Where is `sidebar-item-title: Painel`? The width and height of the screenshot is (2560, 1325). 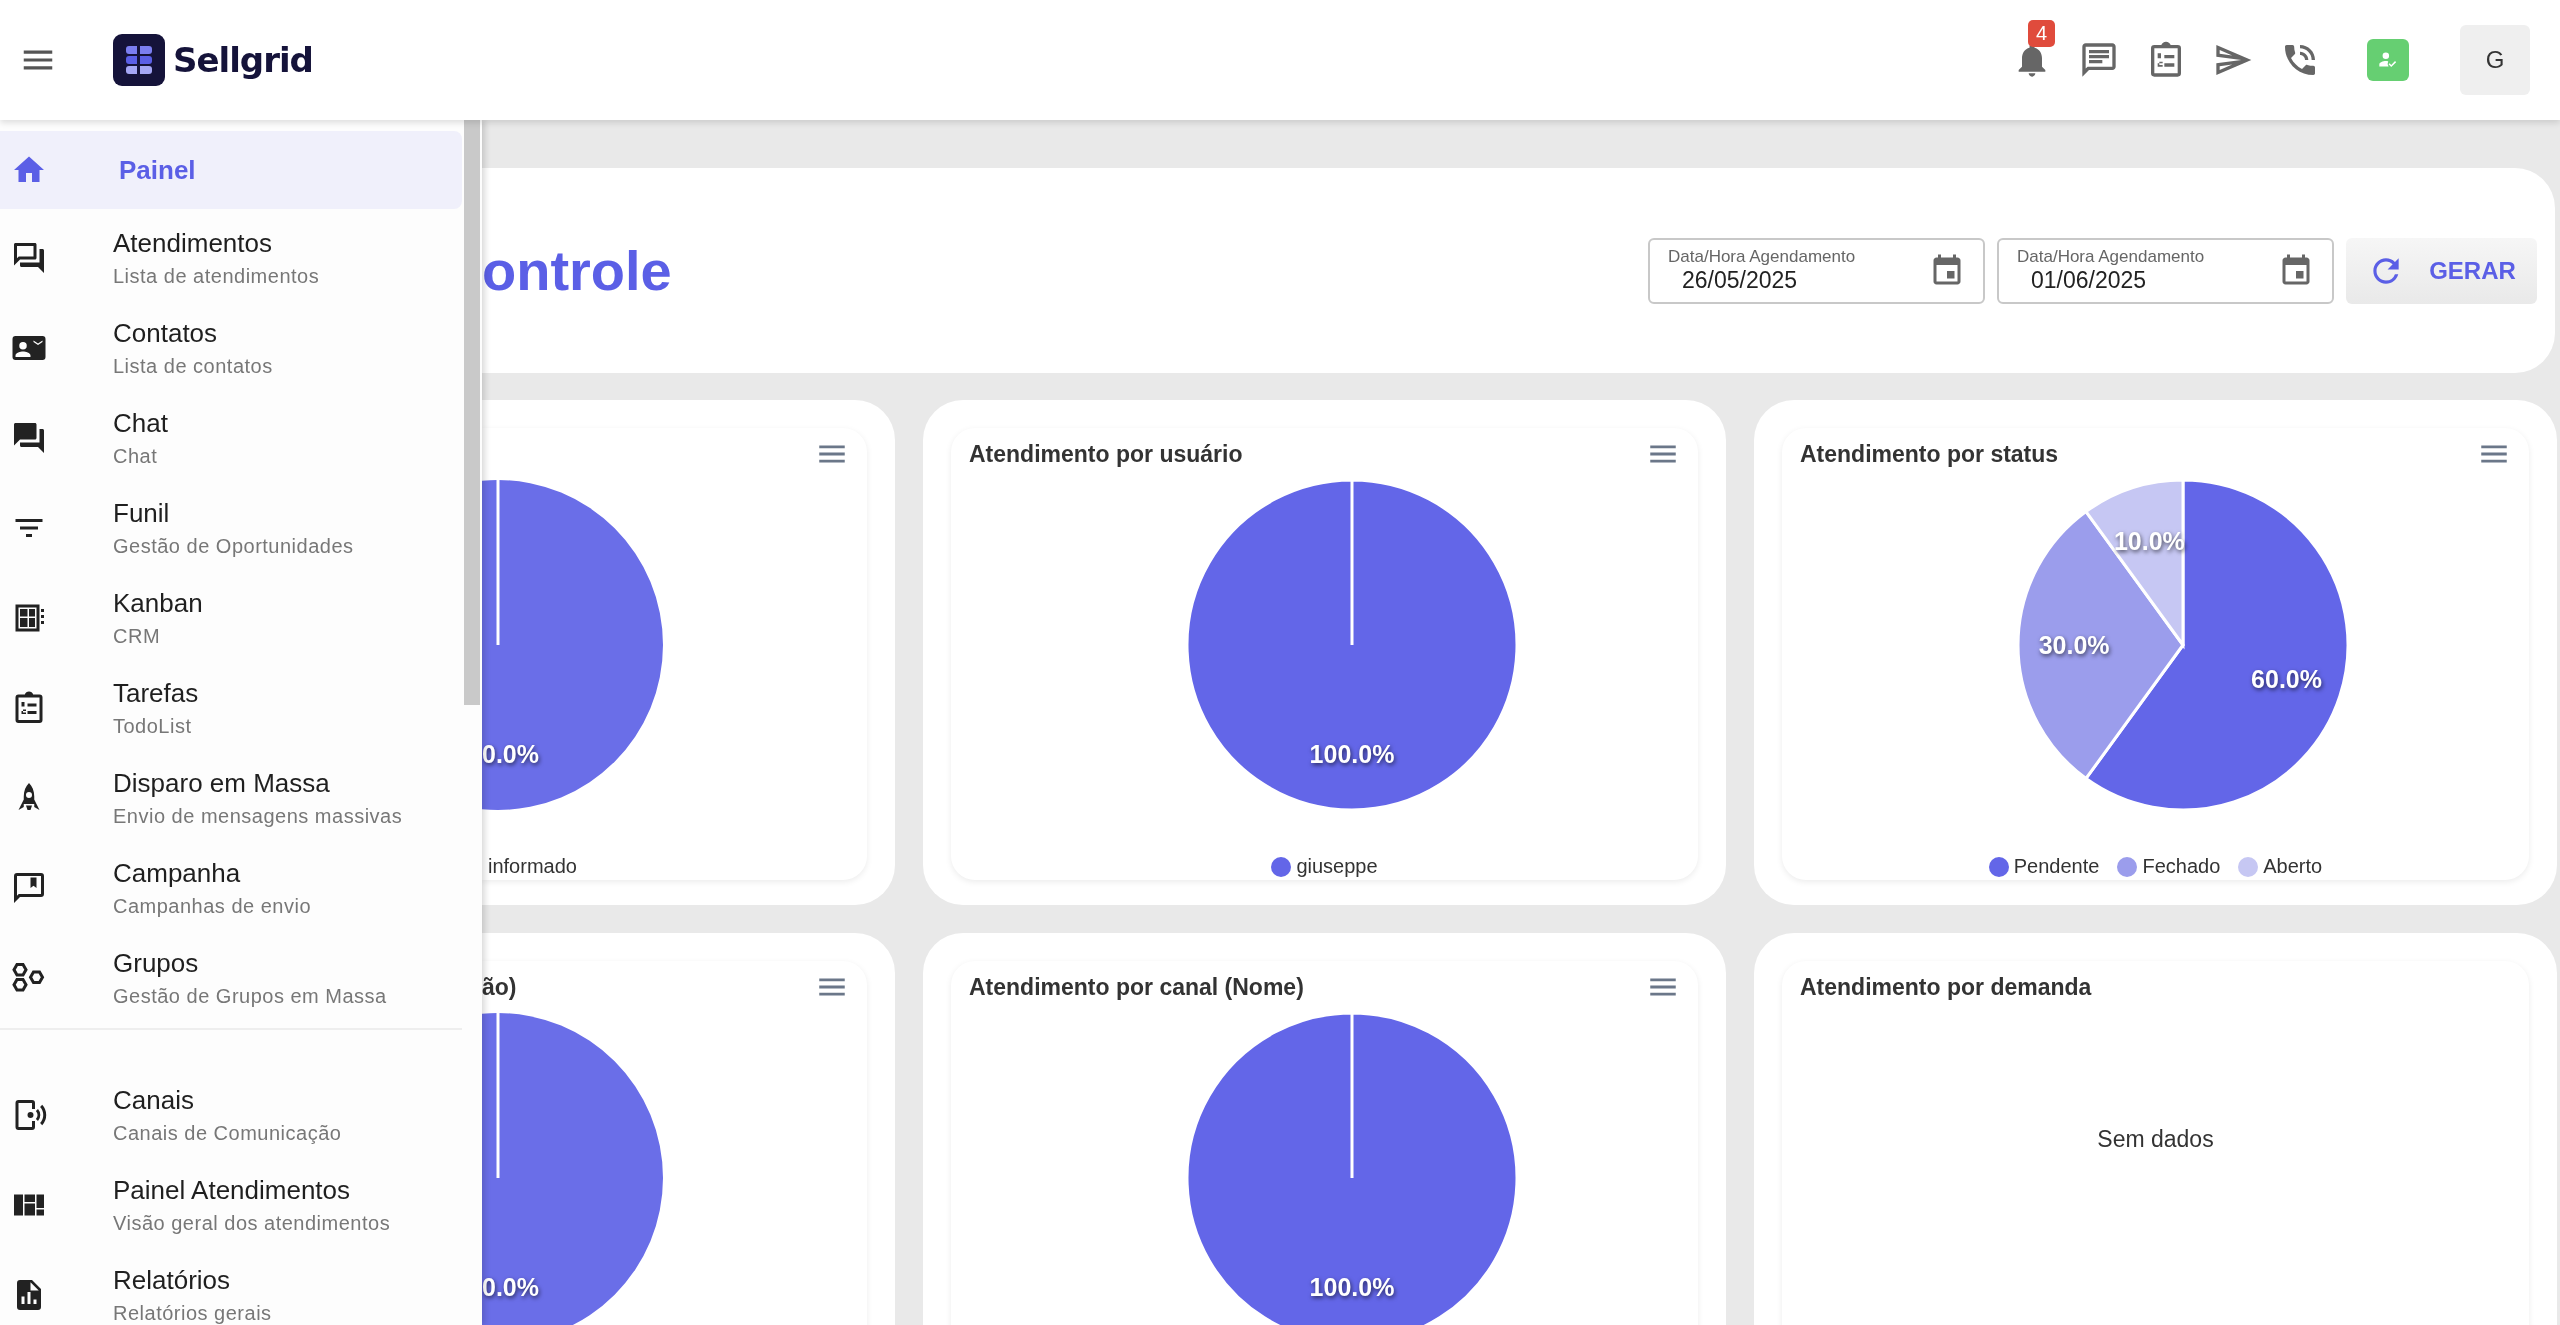 sidebar-item-title: Painel is located at coordinates (157, 170).